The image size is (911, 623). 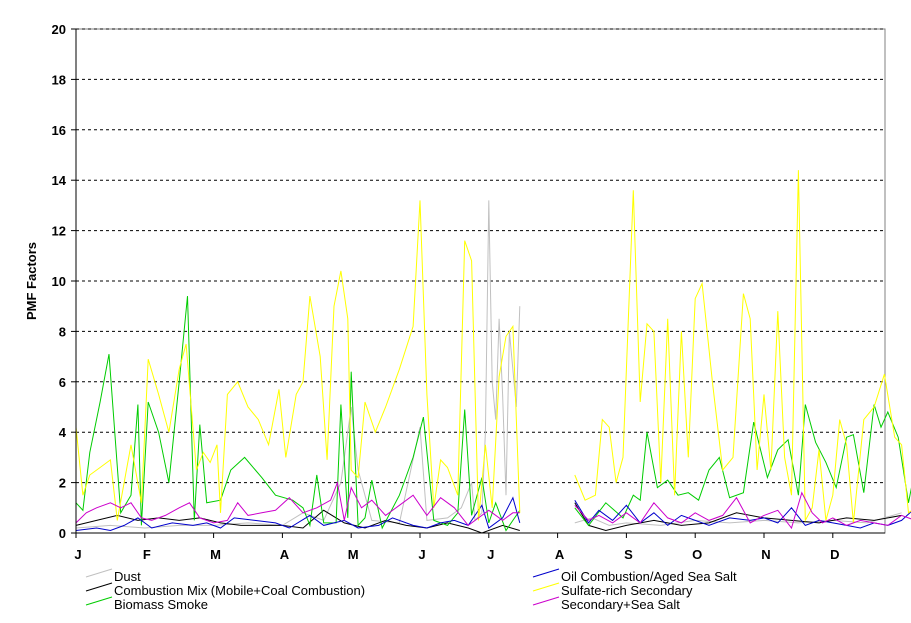 I want to click on y-tick-label: 10, so click(x=59, y=281).